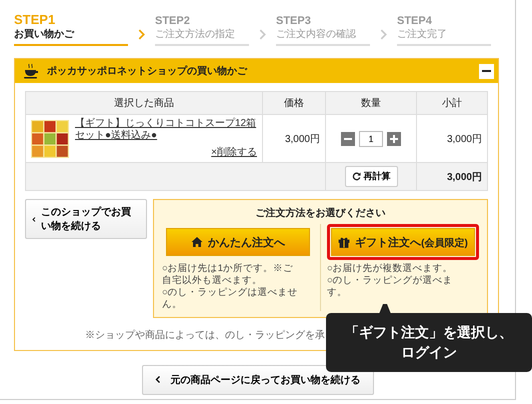  Describe the element at coordinates (294, 21) in the screenshot. I see `step-number: STEP3` at that location.